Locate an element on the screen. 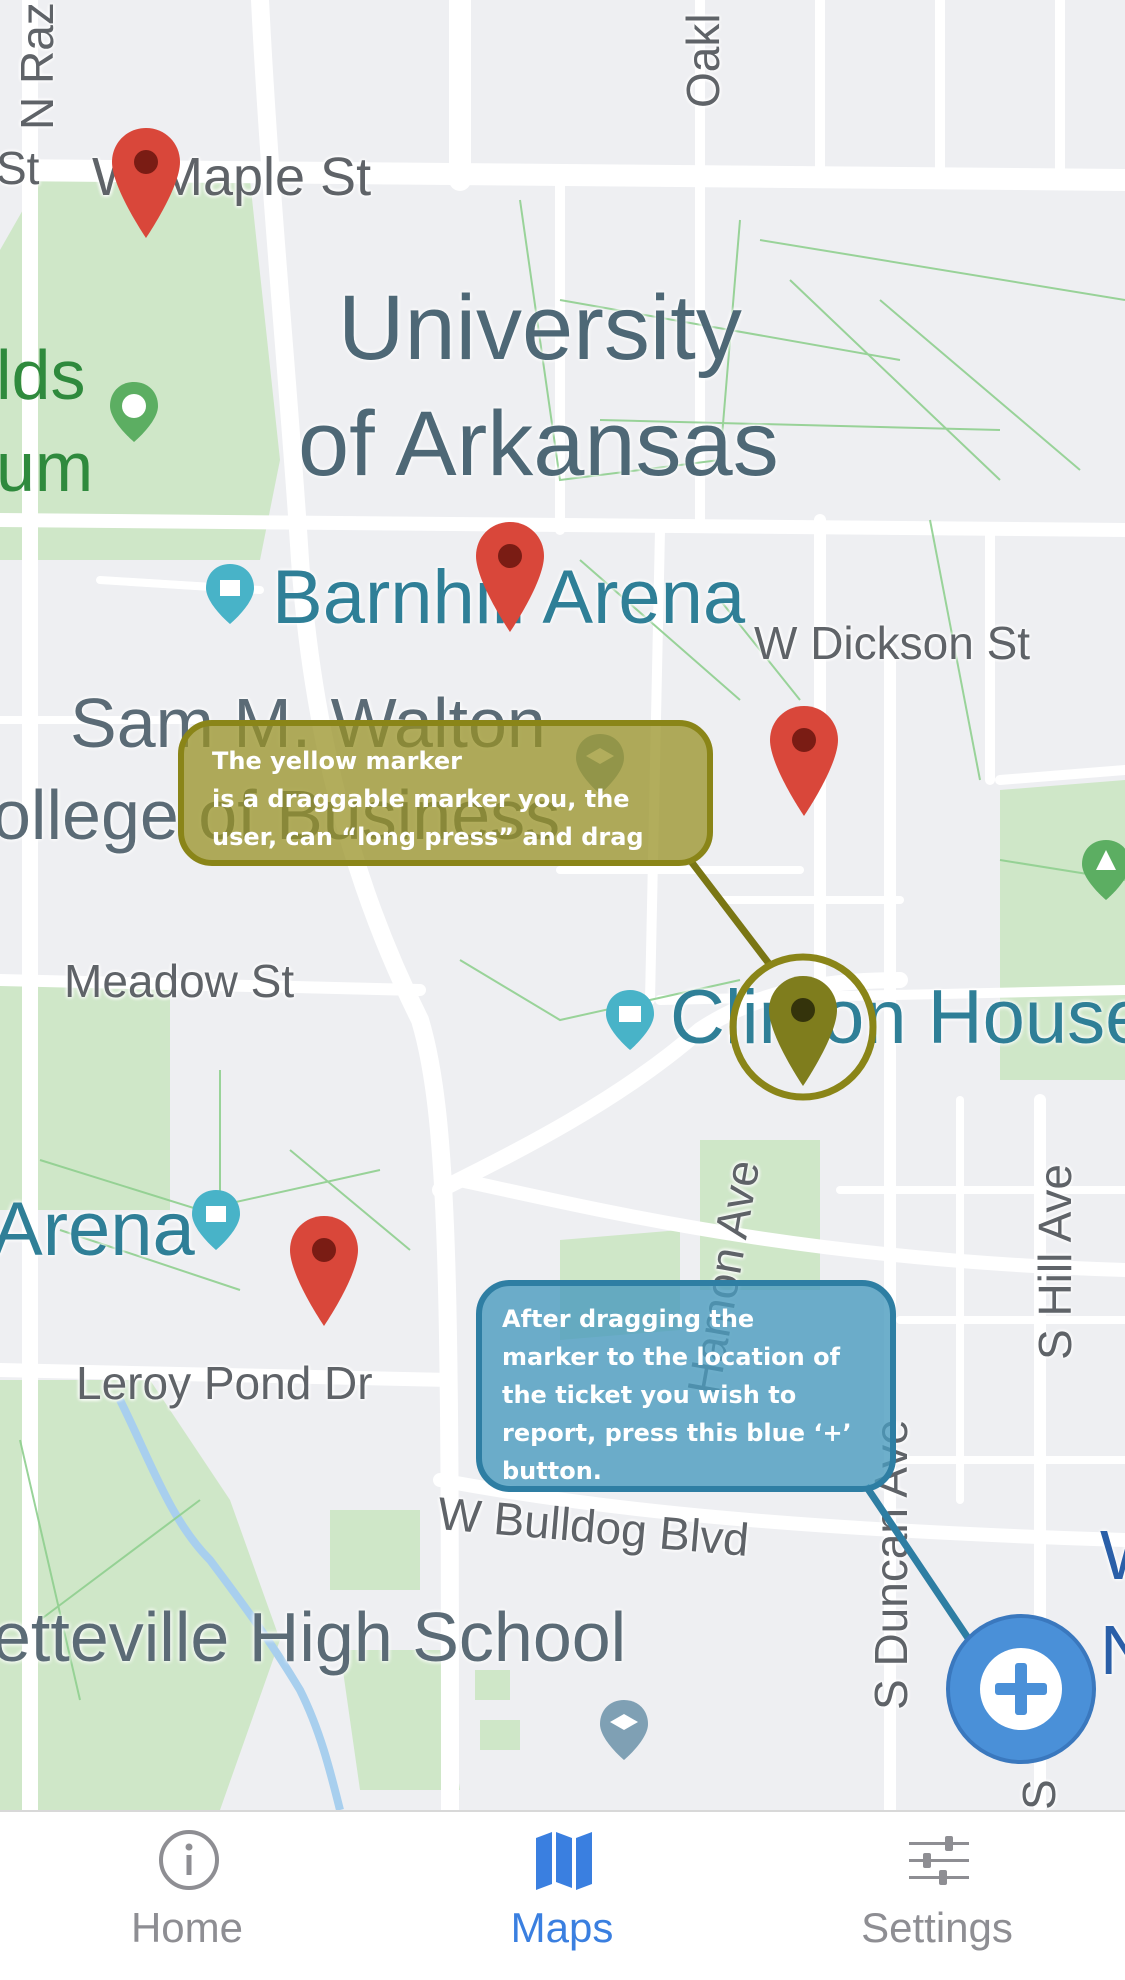  callout-line: is a draggable marker you, the is located at coordinates (421, 799).